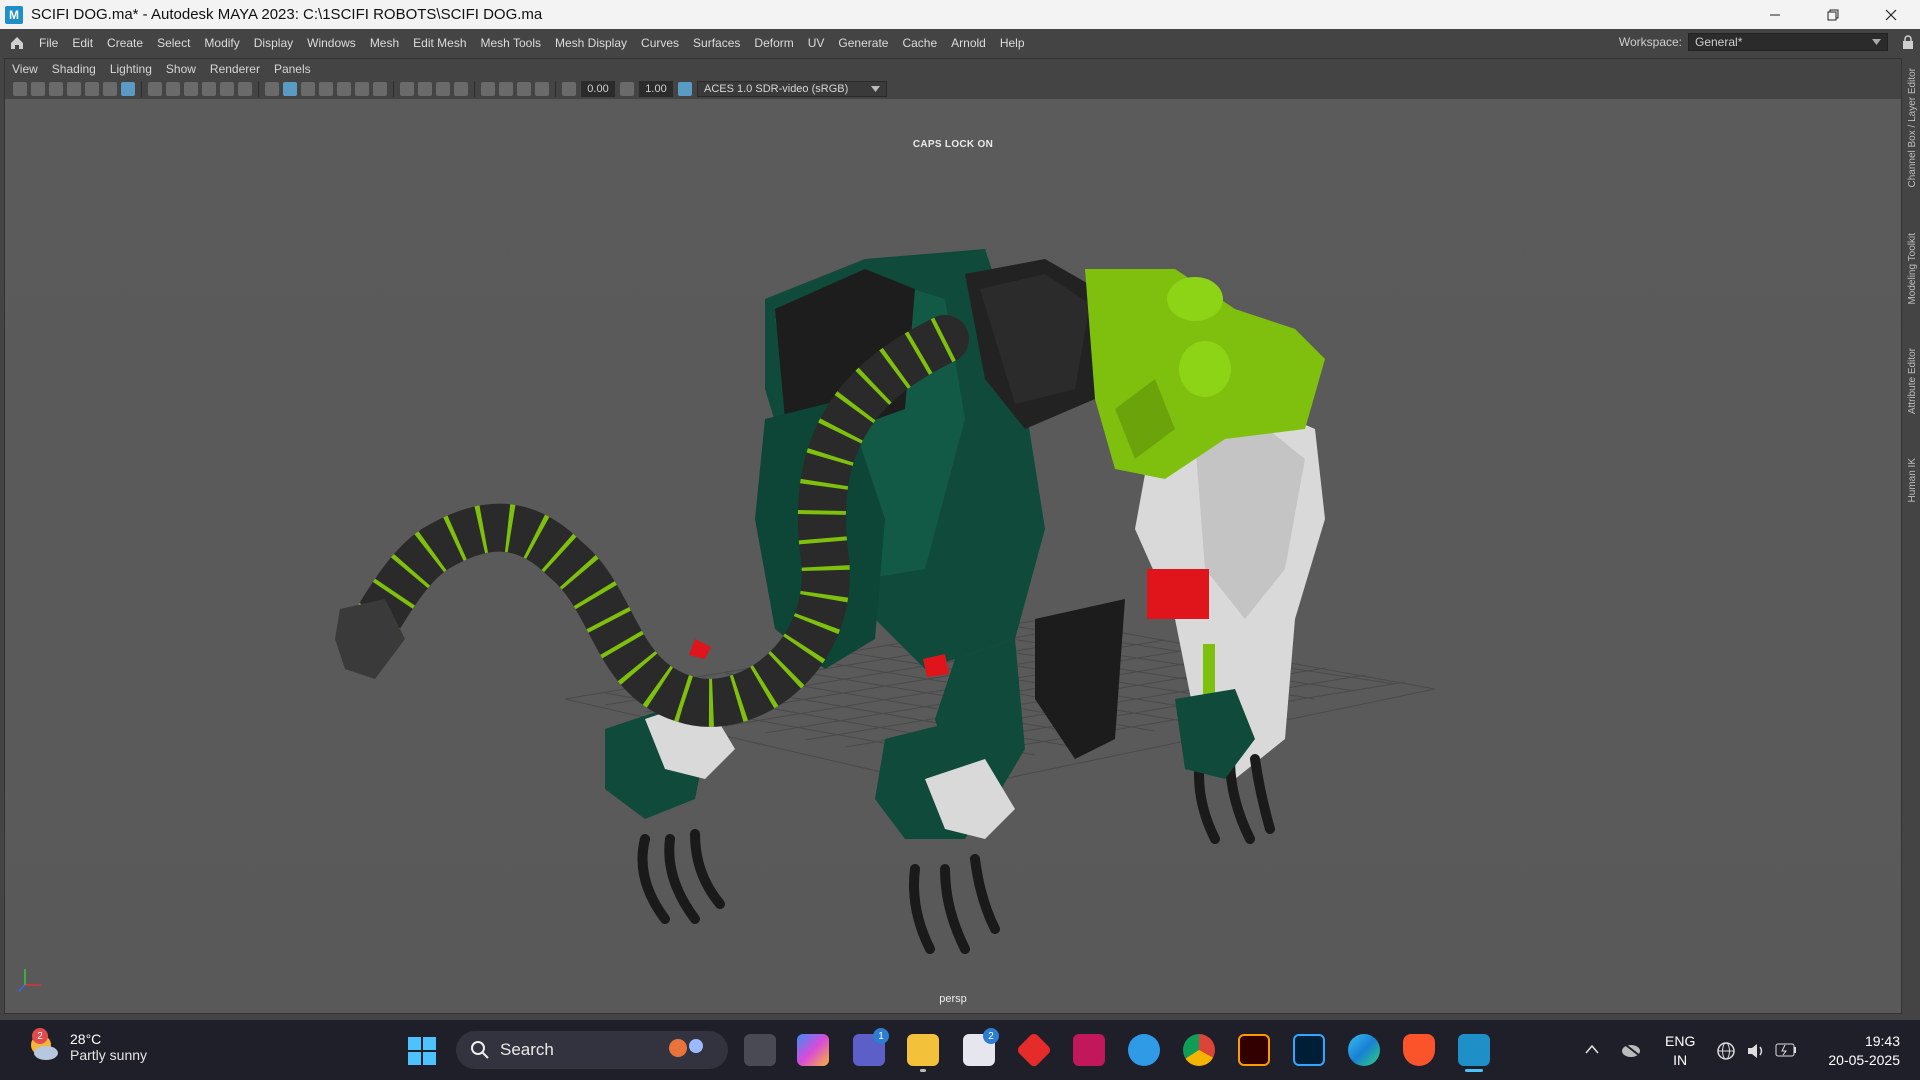 The image size is (1920, 1080). I want to click on menu-generate: Generate, so click(863, 43).